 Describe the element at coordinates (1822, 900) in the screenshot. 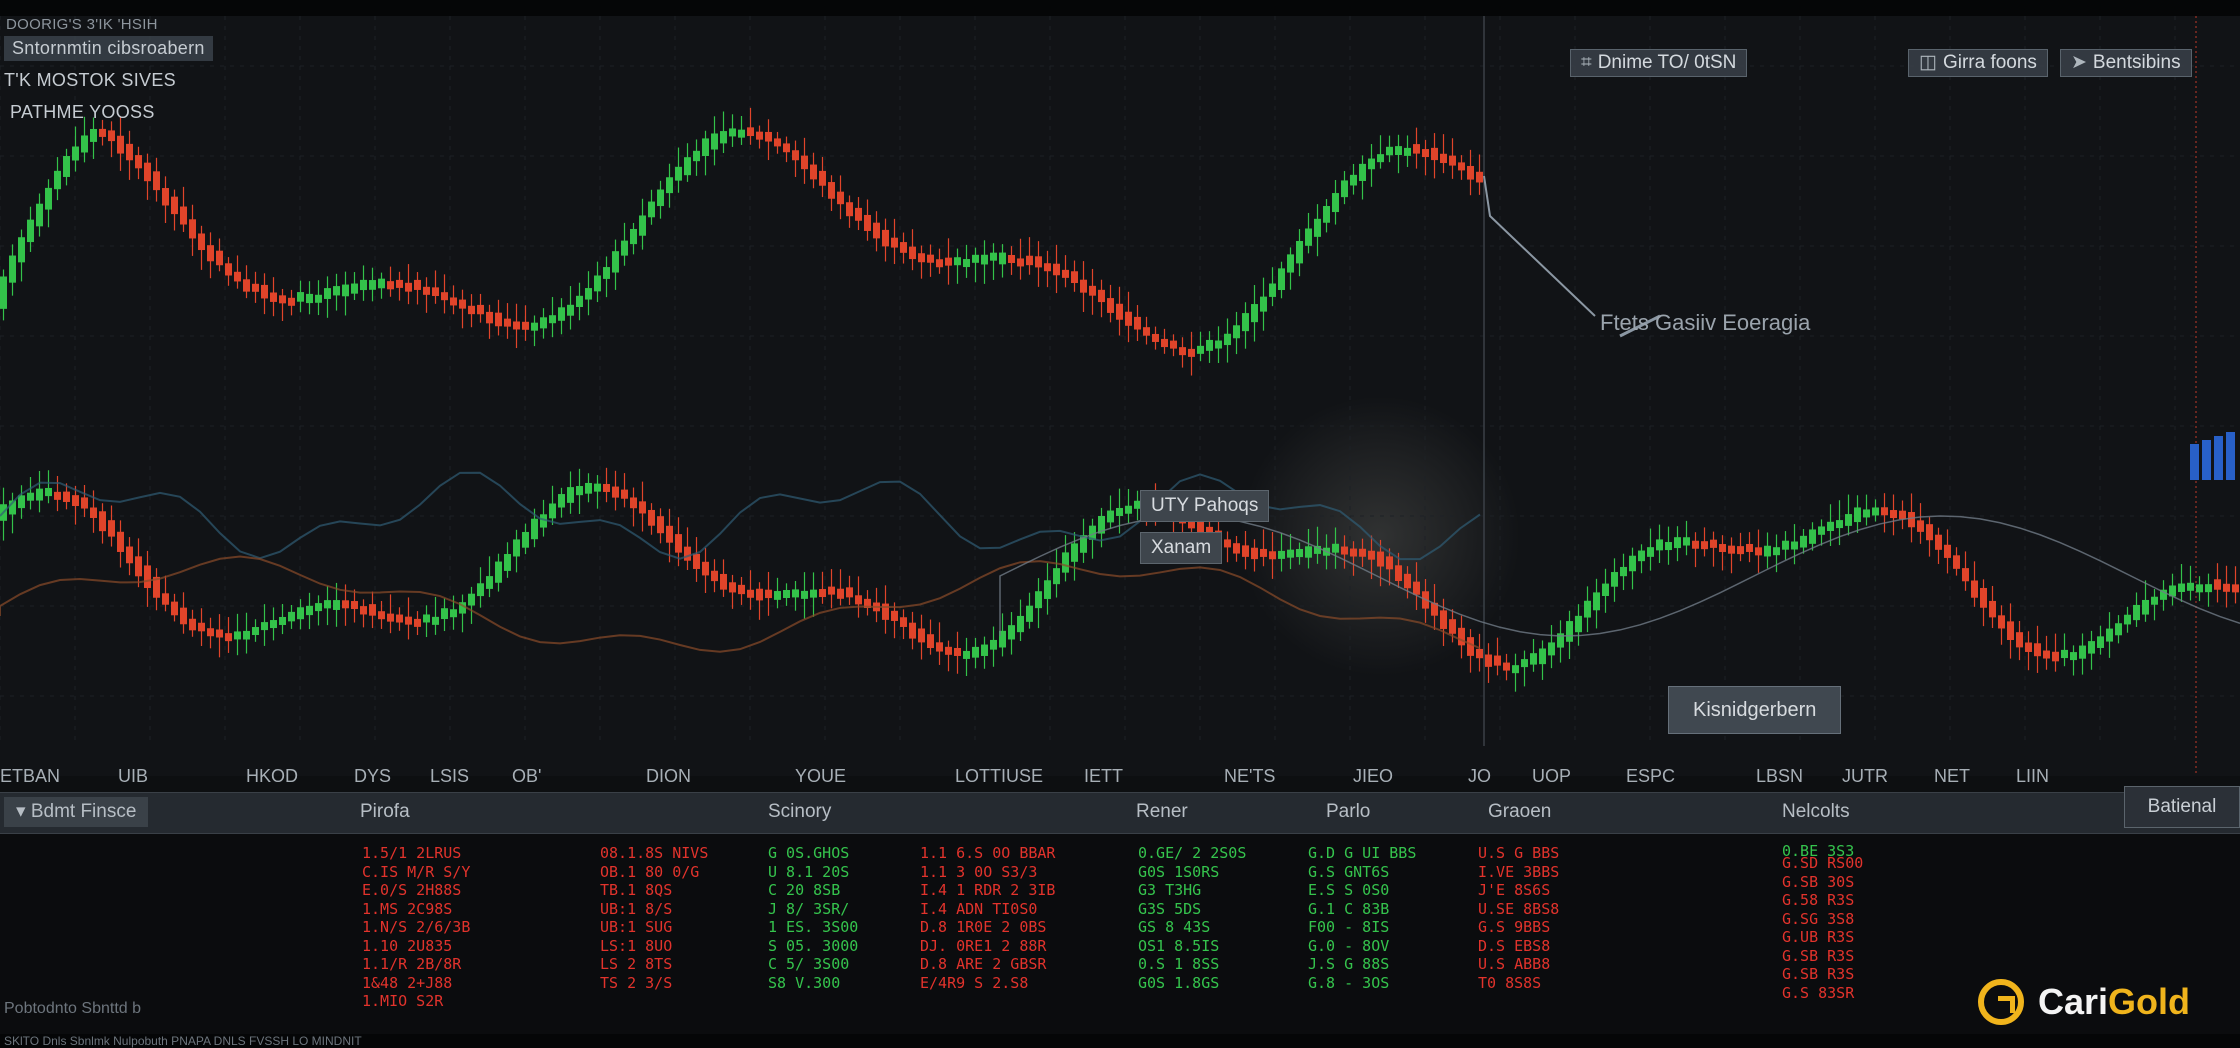

I see `table-cell: G.58 R3S` at that location.